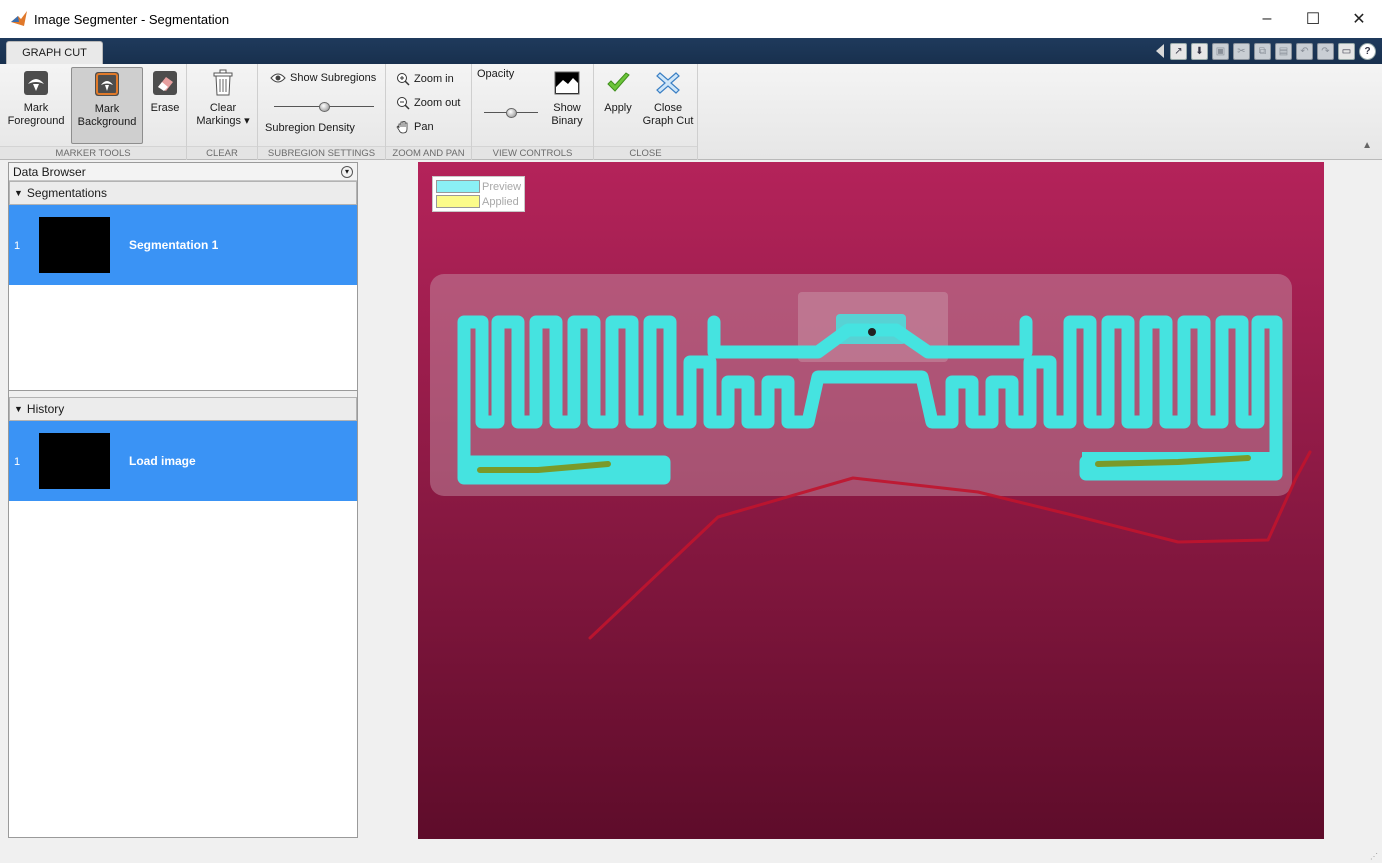 The width and height of the screenshot is (1382, 863). I want to click on legend-applied: Applied, so click(478, 201).